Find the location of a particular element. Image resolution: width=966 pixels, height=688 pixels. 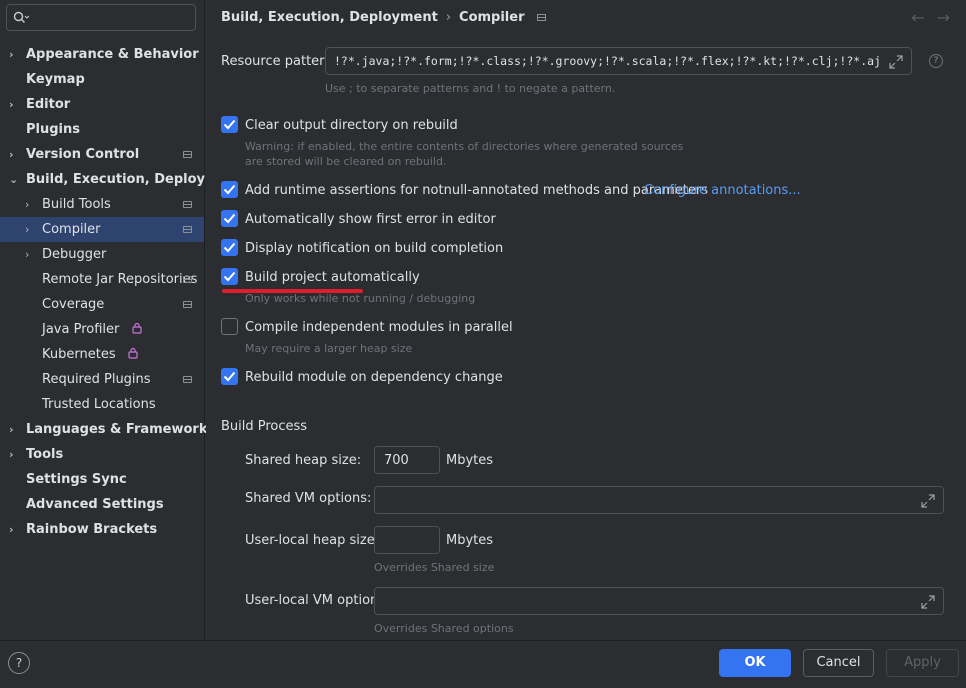

search-input is located at coordinates (101, 17).